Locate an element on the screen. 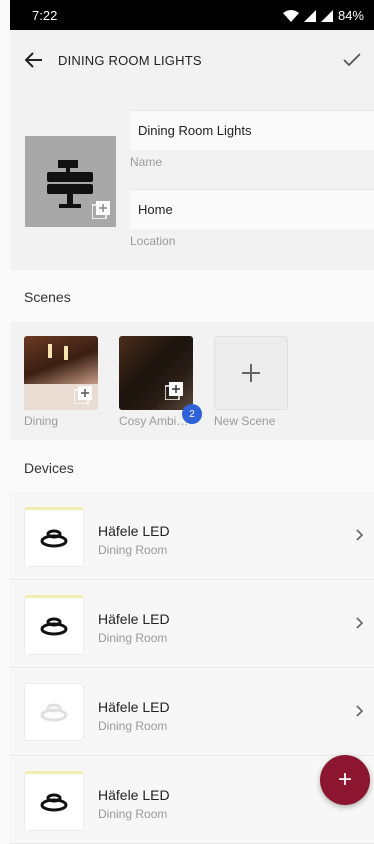 The height and width of the screenshot is (844, 374). plus-icon is located at coordinates (251, 373).